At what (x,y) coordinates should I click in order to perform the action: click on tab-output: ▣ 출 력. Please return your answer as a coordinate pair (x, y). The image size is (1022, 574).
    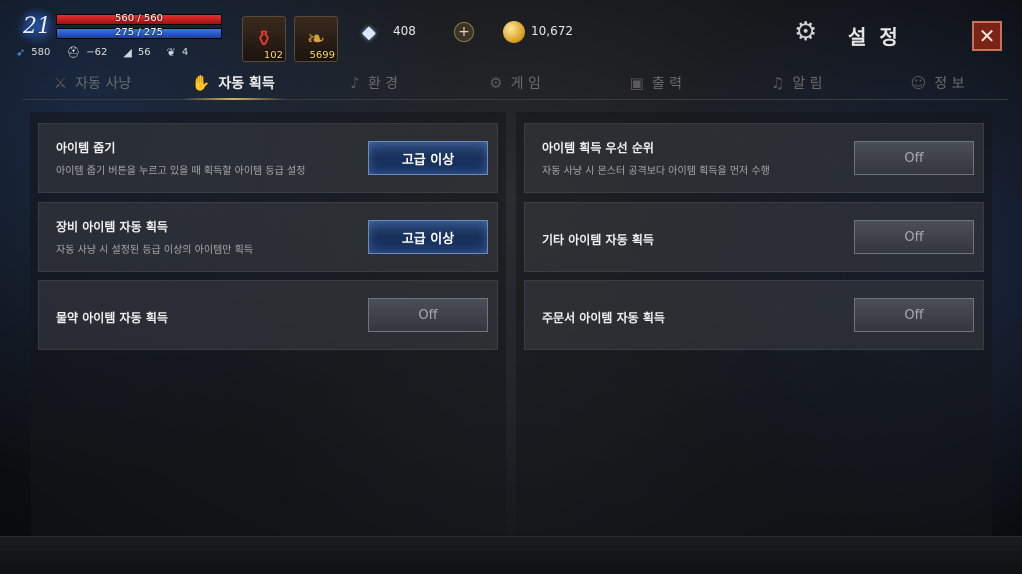
    Looking at the image, I should click on (655, 82).